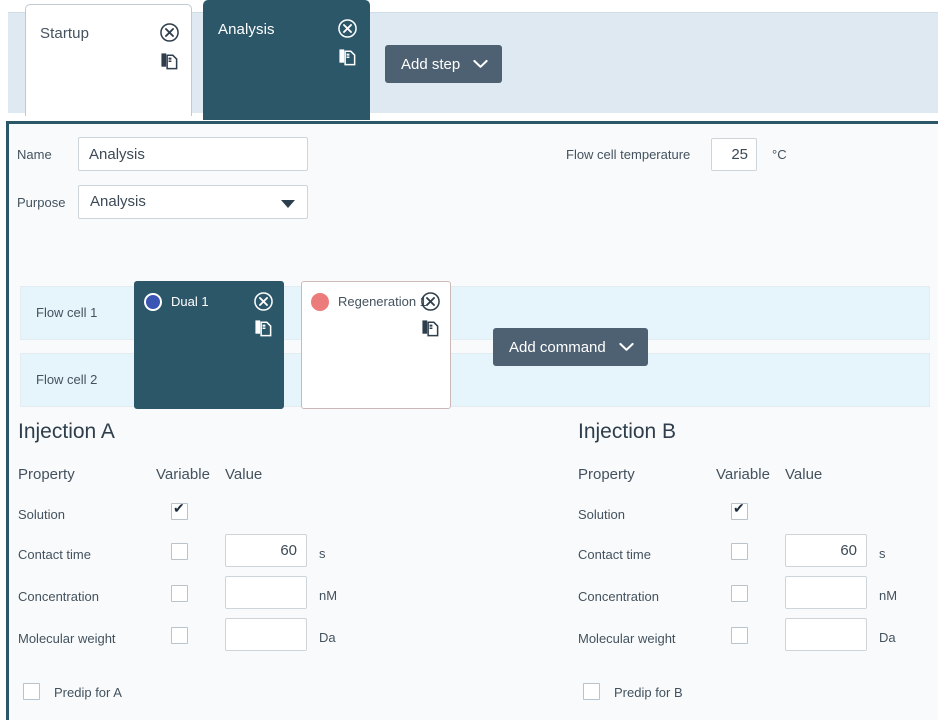  I want to click on predip-label: Predip for B, so click(648, 692).